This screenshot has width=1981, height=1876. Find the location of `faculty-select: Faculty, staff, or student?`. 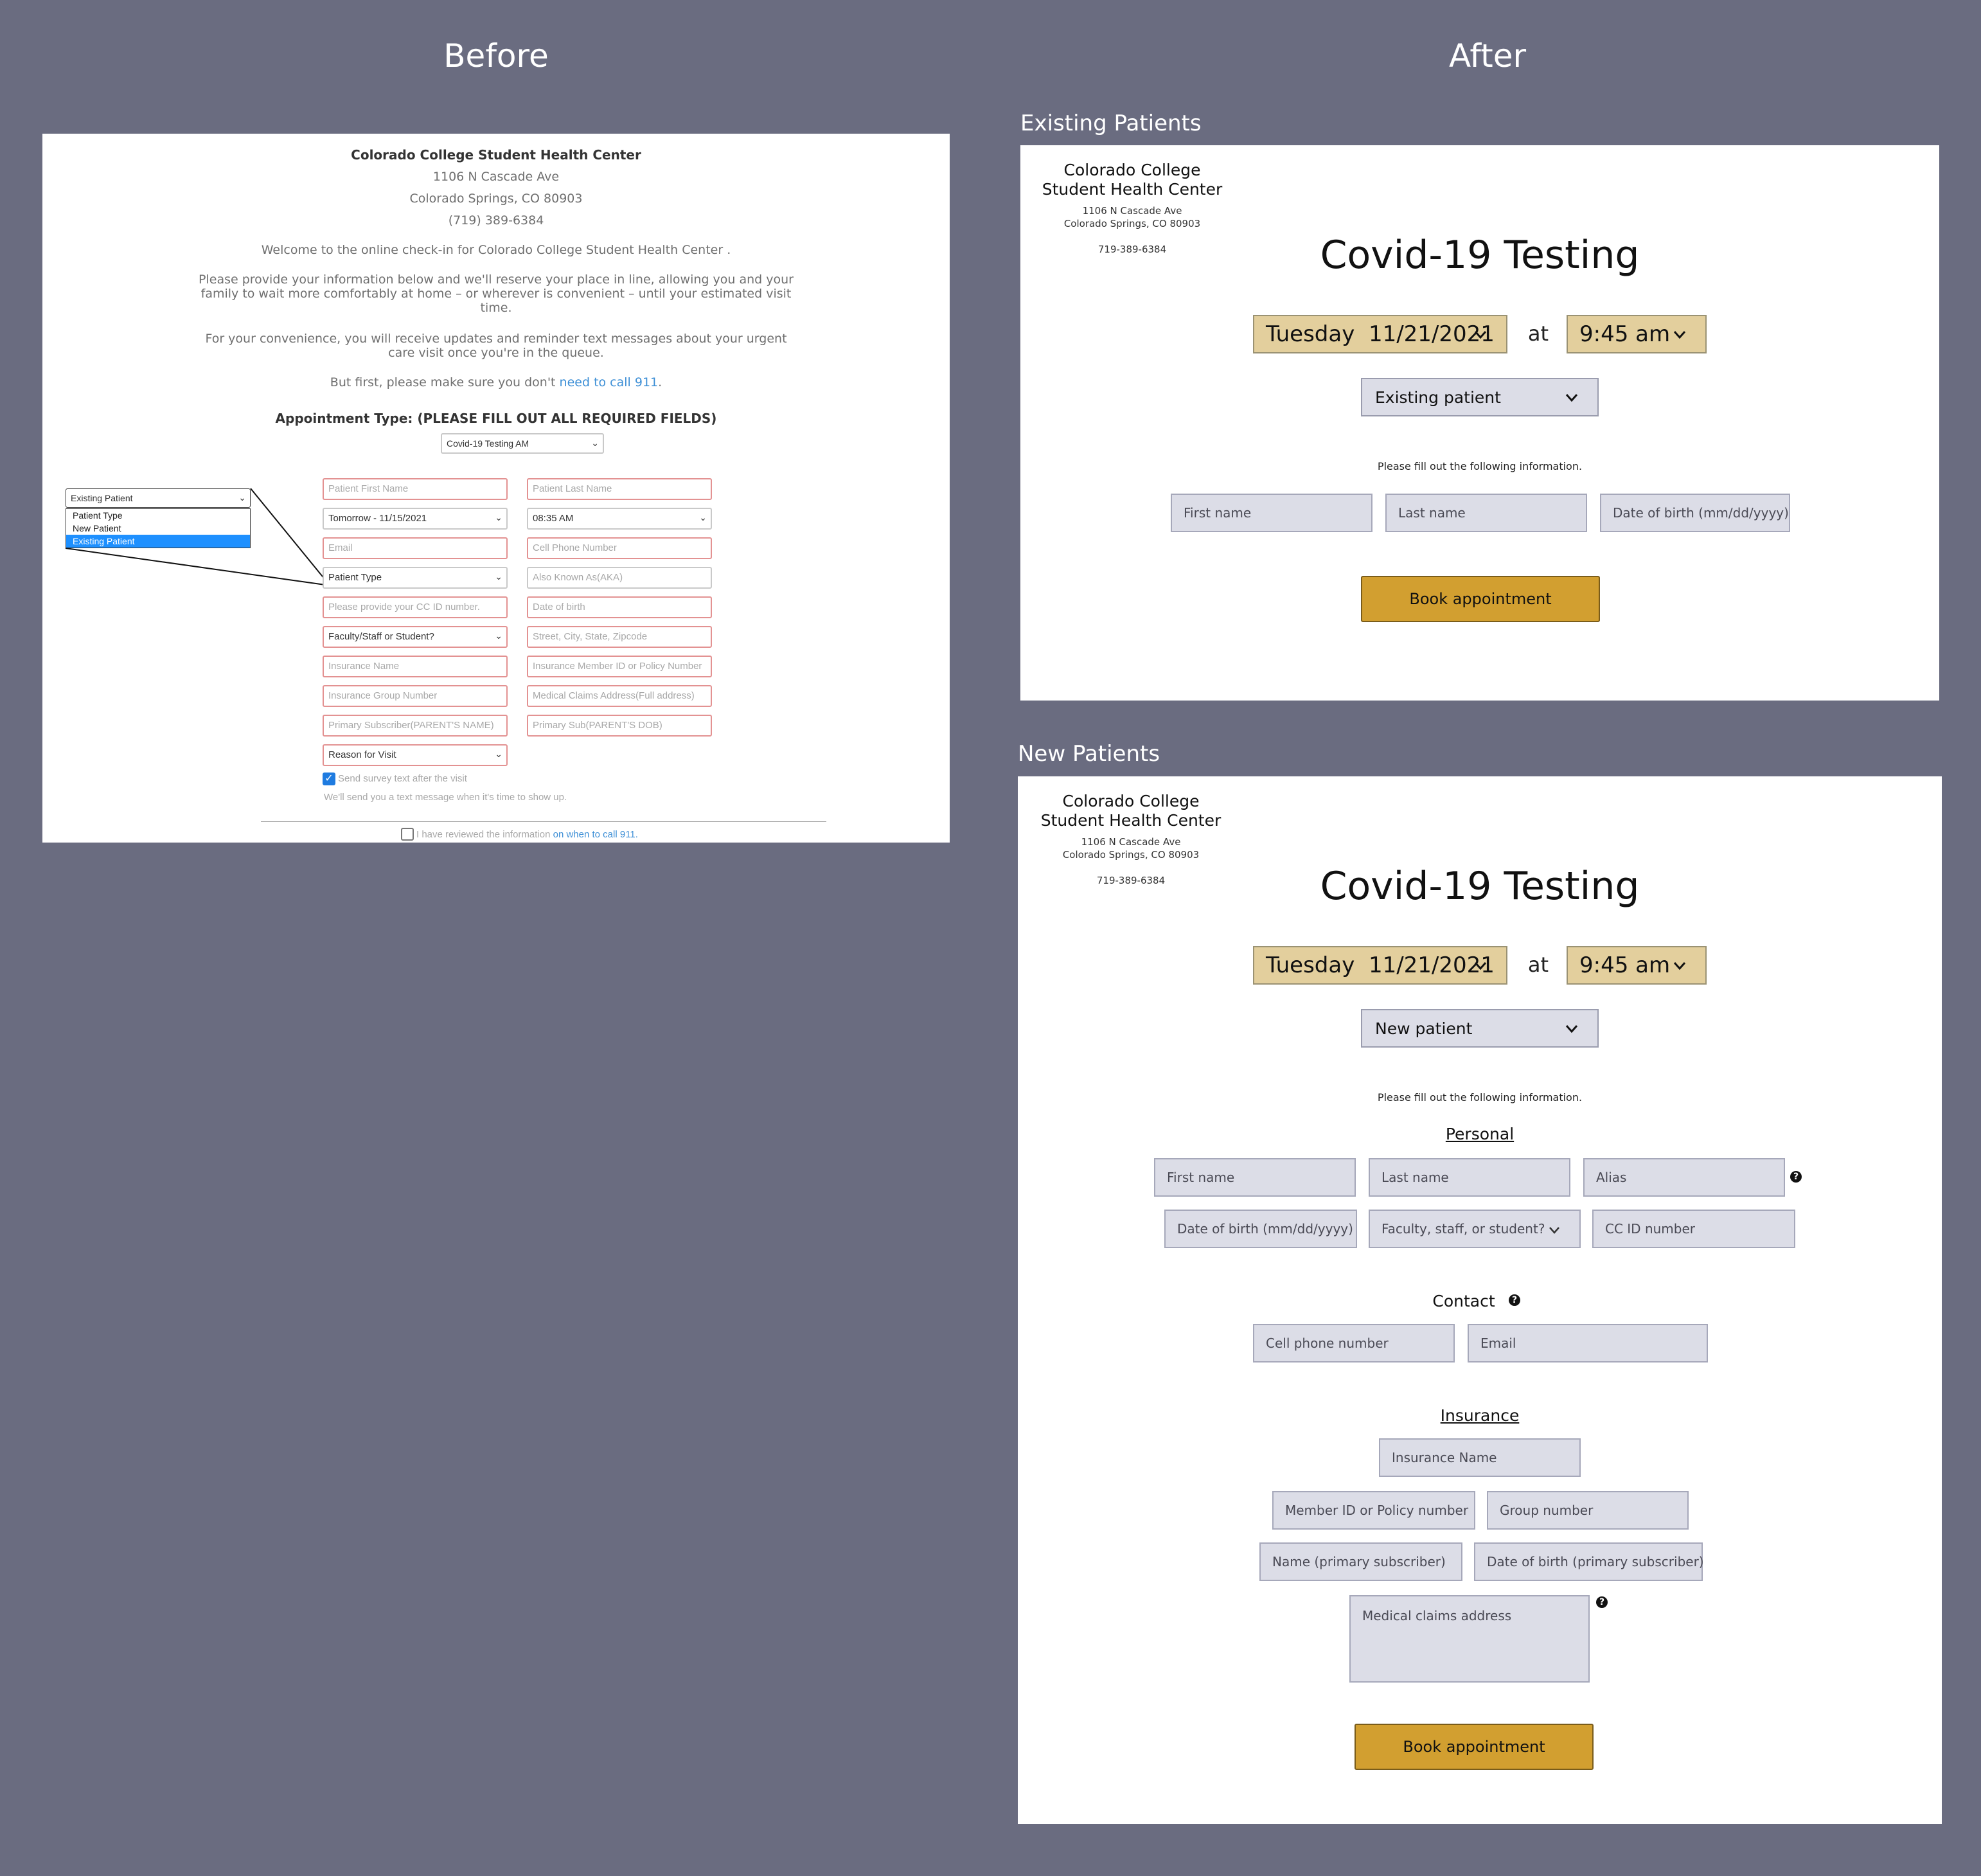

faculty-select: Faculty, staff, or student? is located at coordinates (1475, 1229).